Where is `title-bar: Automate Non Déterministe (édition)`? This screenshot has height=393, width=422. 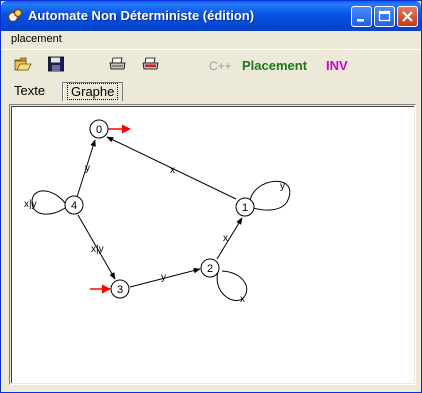
title-bar: Automate Non Déterministe (édition) is located at coordinates (211, 16).